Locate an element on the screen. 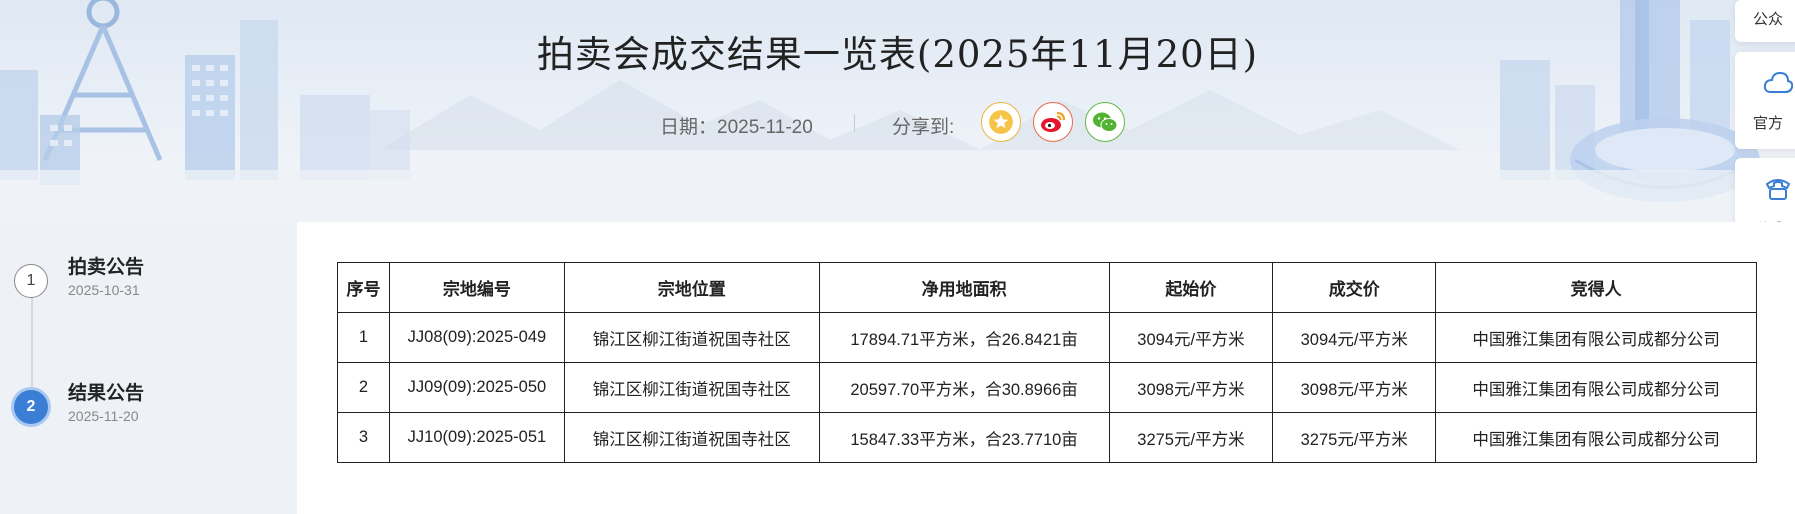 This screenshot has width=1795, height=514. step-number: 1 is located at coordinates (31, 281).